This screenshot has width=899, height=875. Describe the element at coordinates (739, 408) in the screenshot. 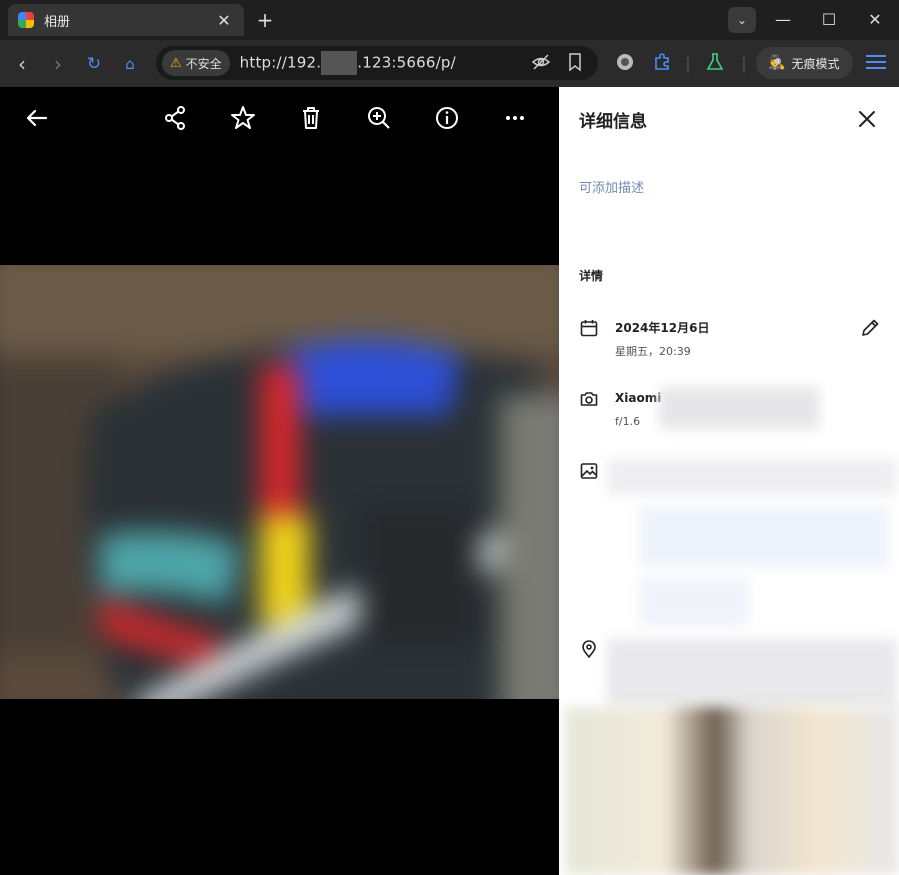

I see `redacted-camera-details` at that location.